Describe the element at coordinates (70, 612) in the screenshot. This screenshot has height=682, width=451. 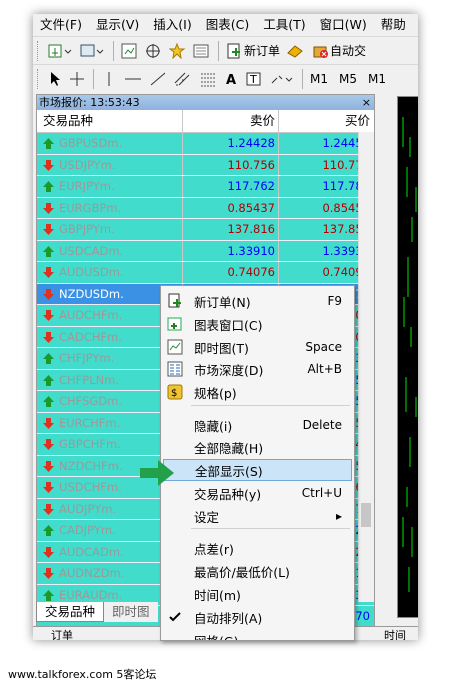
I see `tab-symbols: 交易品种` at that location.